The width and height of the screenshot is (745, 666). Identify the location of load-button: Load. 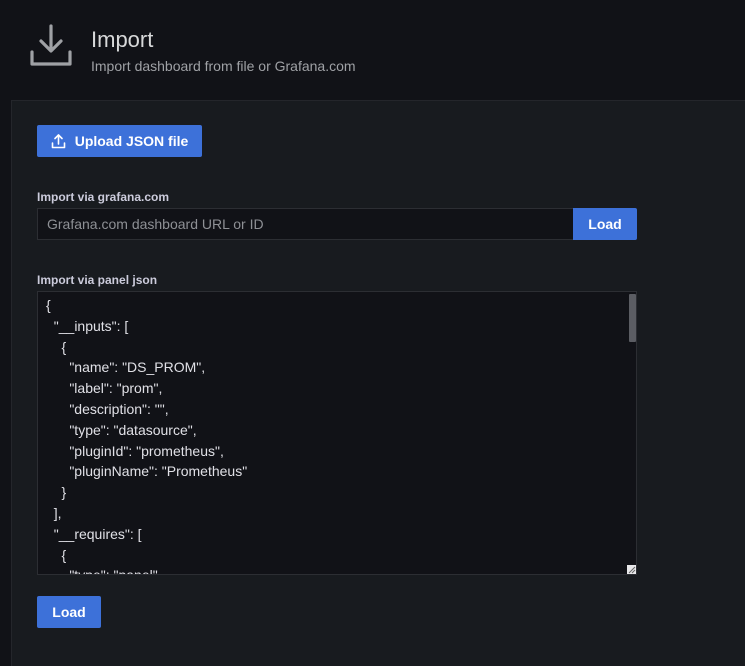
(69, 612).